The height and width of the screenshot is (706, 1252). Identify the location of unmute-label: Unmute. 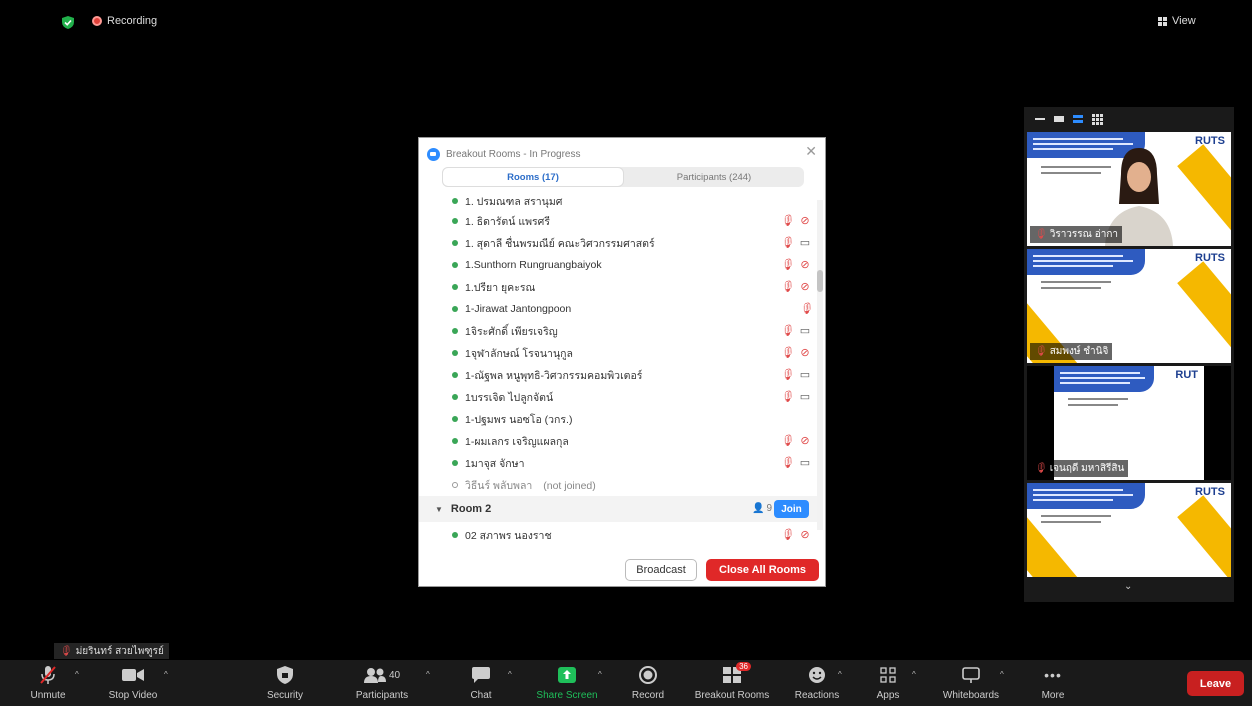
(48, 695).